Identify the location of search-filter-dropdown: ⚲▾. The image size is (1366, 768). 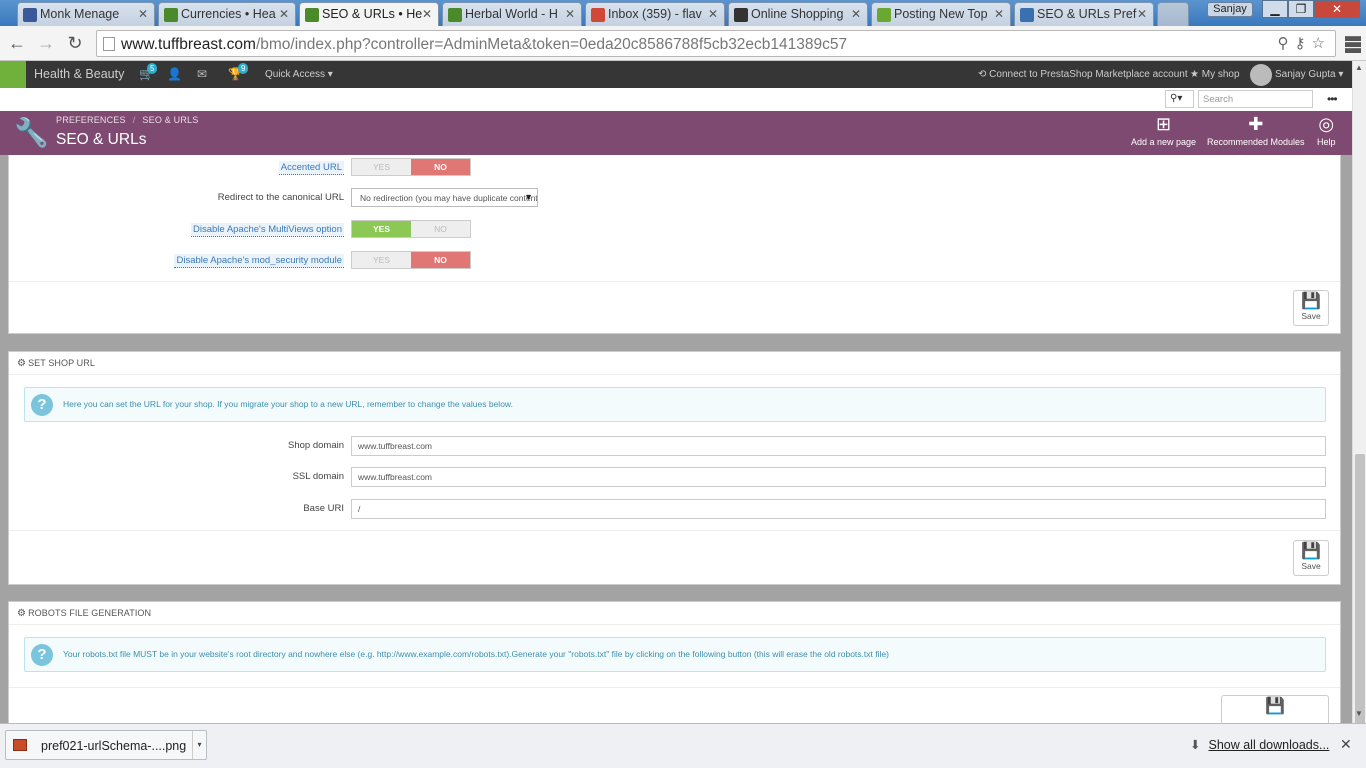
(1179, 99).